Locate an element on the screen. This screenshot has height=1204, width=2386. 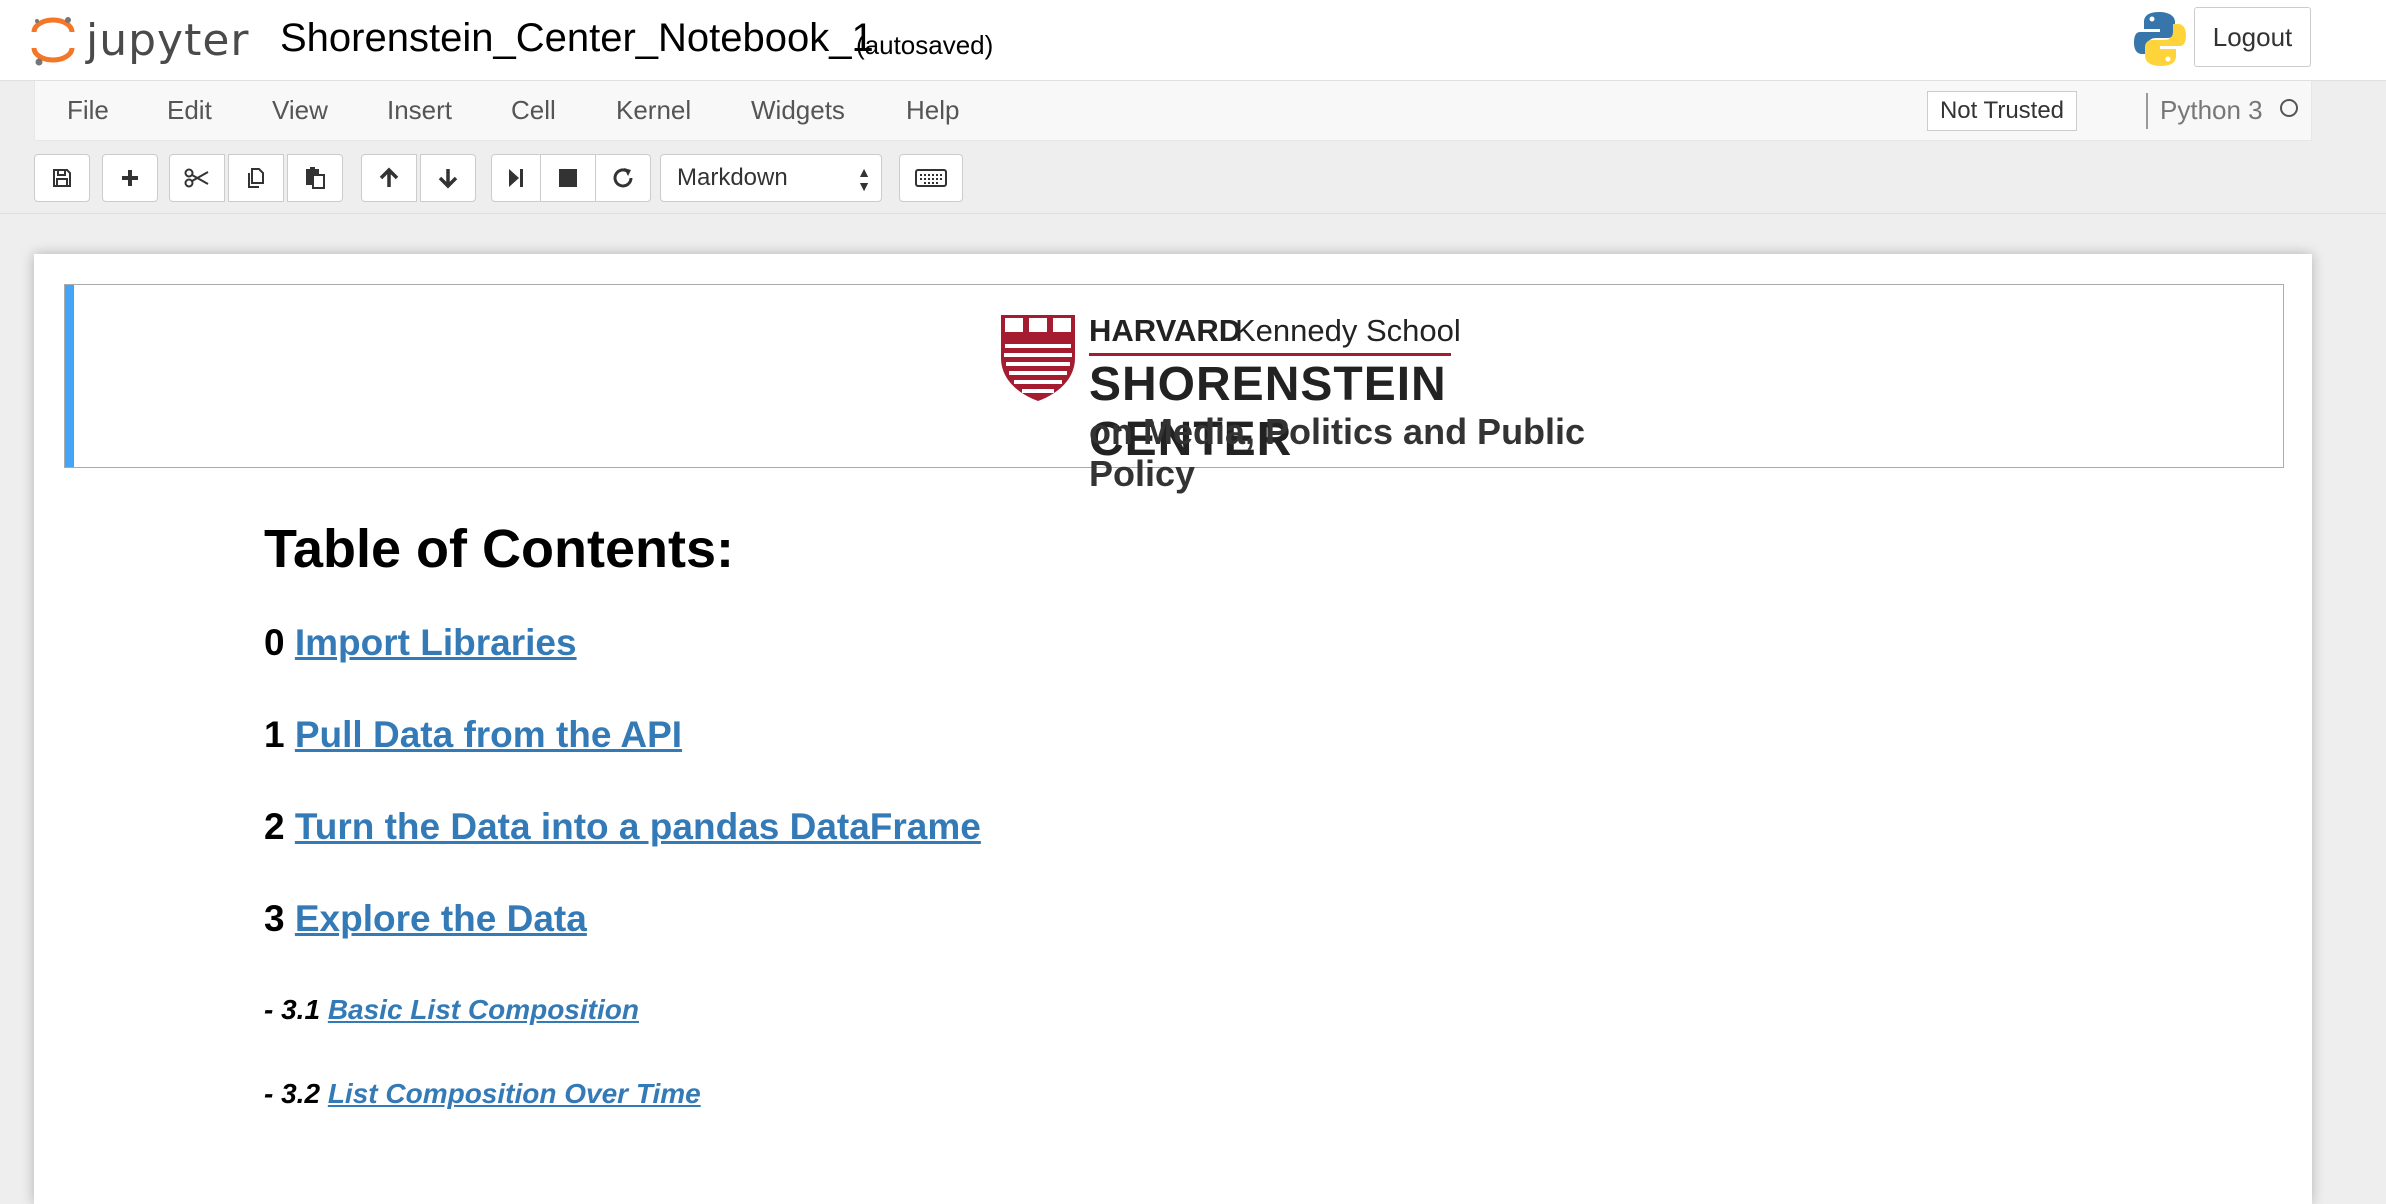
menu-insert: Insert is located at coordinates (419, 110).